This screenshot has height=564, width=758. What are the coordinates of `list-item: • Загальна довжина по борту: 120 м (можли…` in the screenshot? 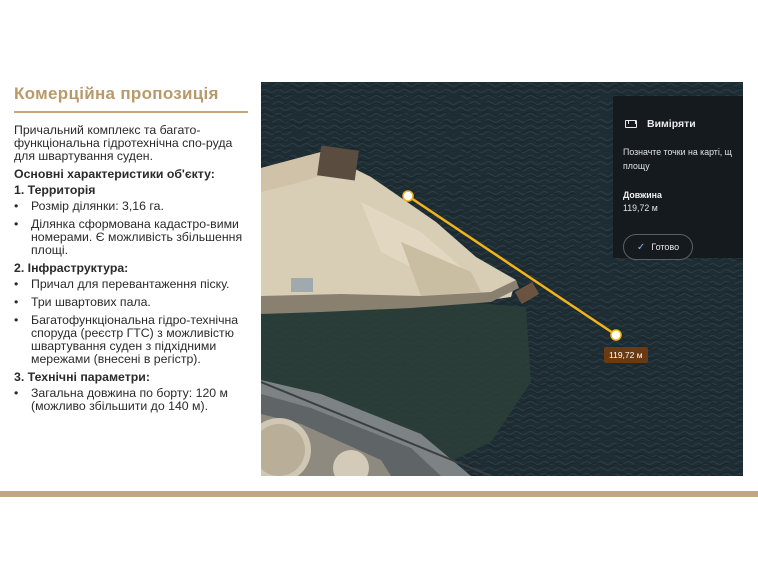 It's located at (121, 399).